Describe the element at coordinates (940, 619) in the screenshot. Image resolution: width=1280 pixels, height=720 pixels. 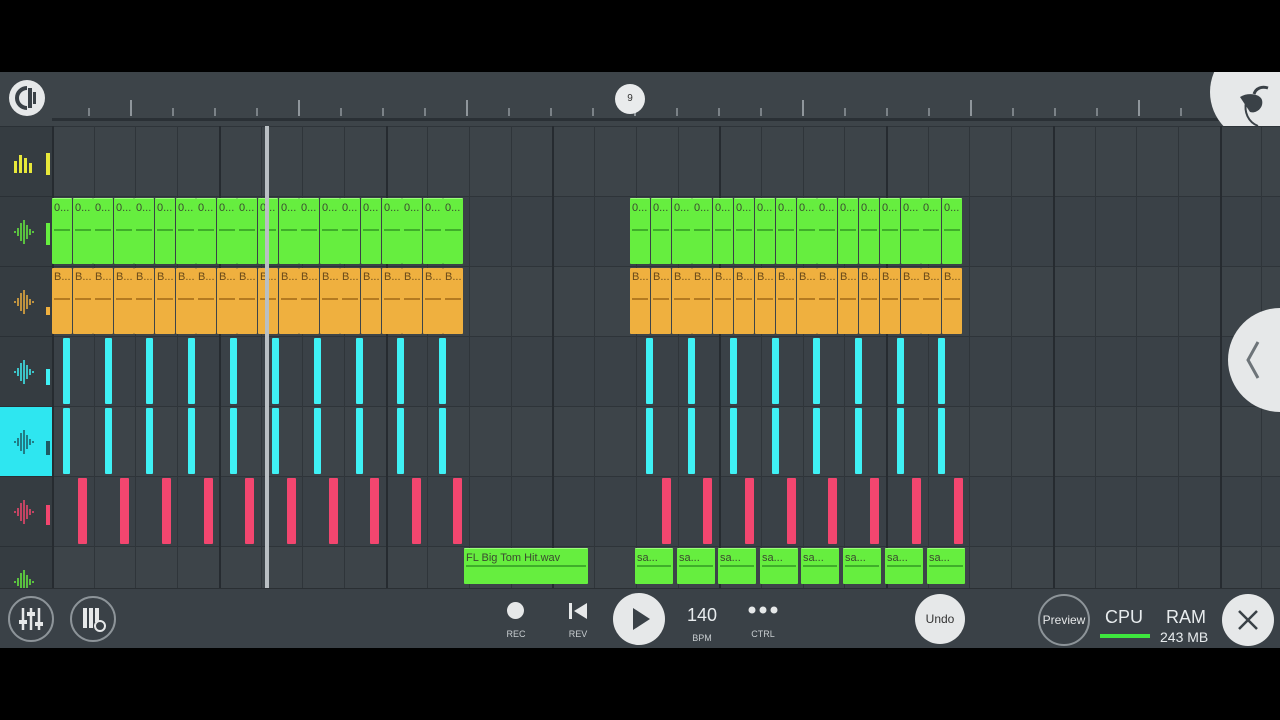
I see `undo-button: Undo` at that location.